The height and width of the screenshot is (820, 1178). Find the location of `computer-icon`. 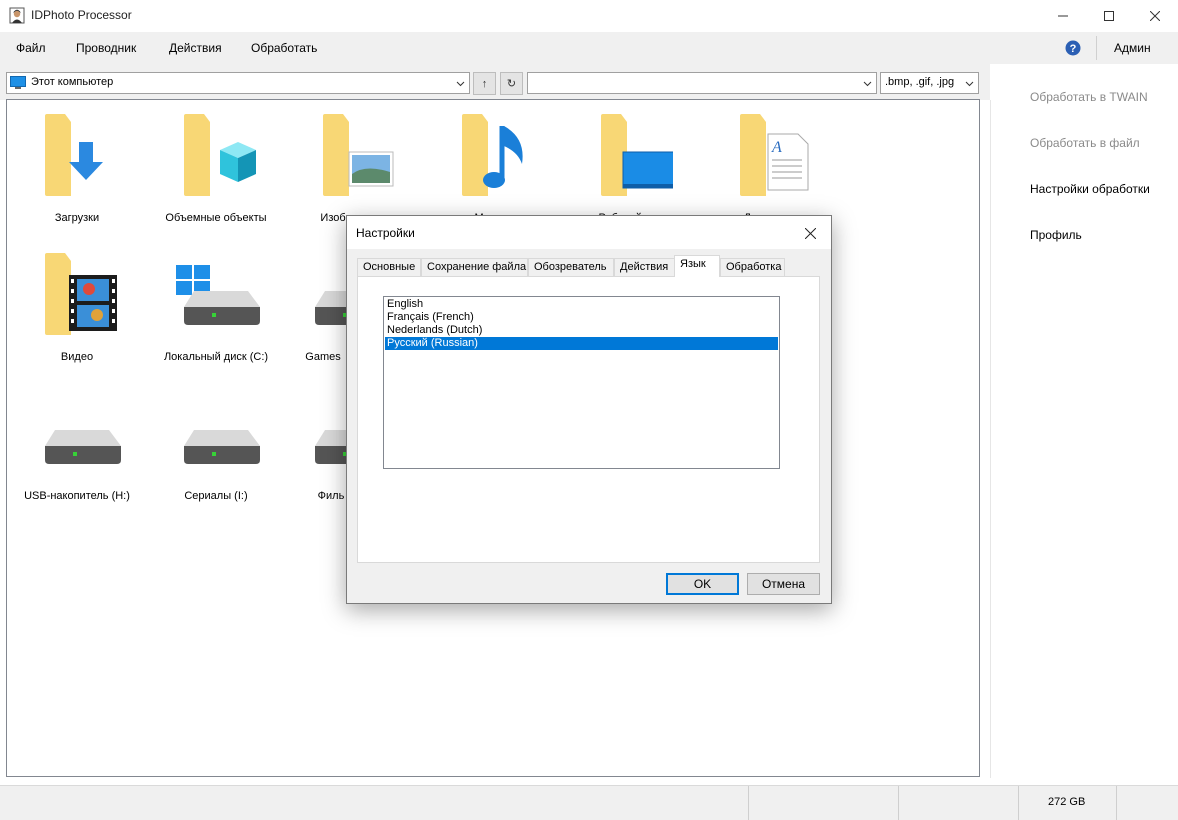

computer-icon is located at coordinates (18, 82).